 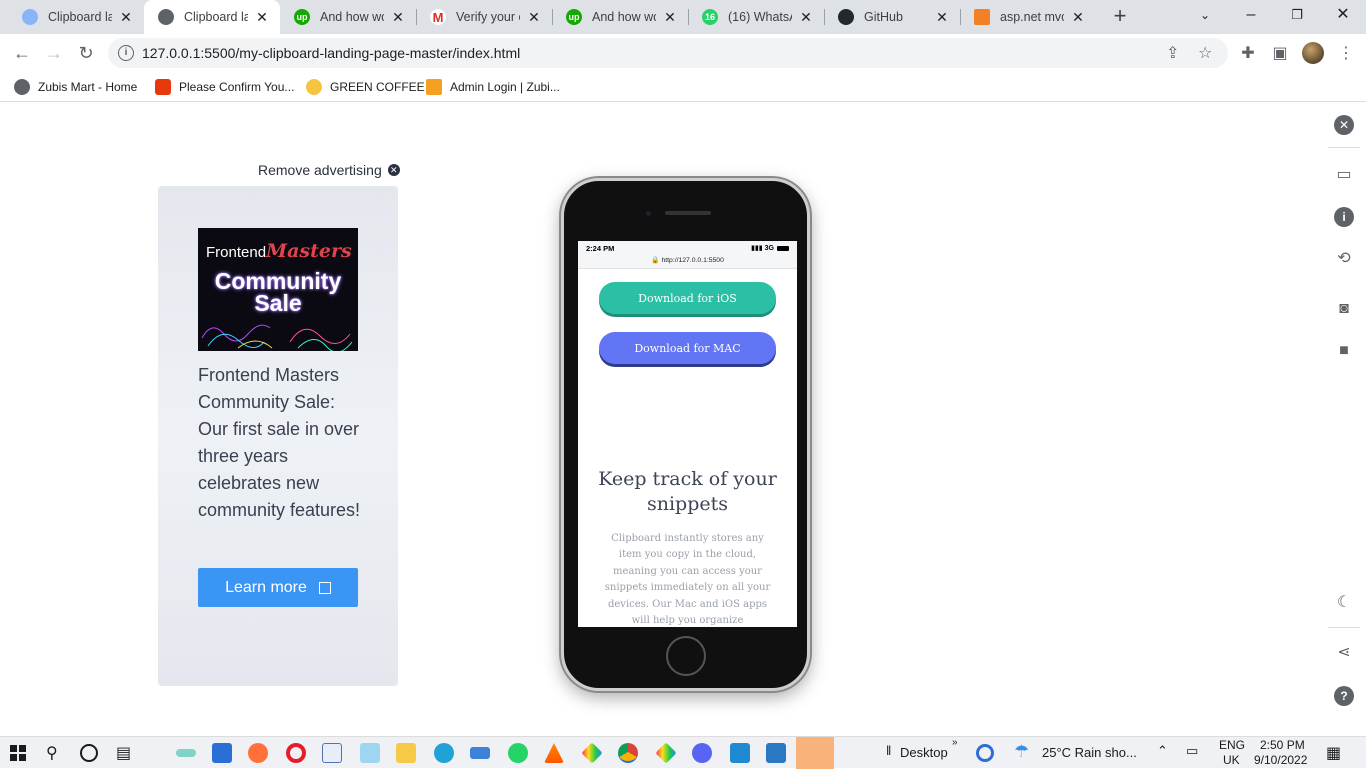 What do you see at coordinates (309, 251) in the screenshot?
I see `ad-image-brand-script: Masters` at bounding box center [309, 251].